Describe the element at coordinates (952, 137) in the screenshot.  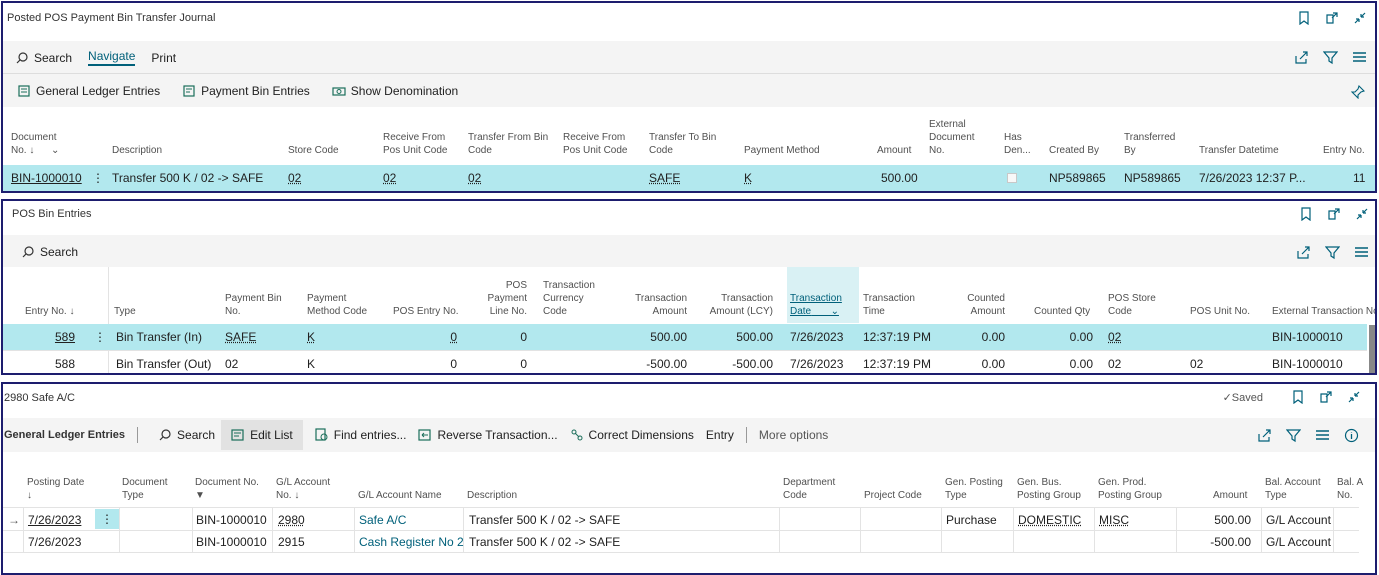
I see `col-external-document: External Document No.` at that location.